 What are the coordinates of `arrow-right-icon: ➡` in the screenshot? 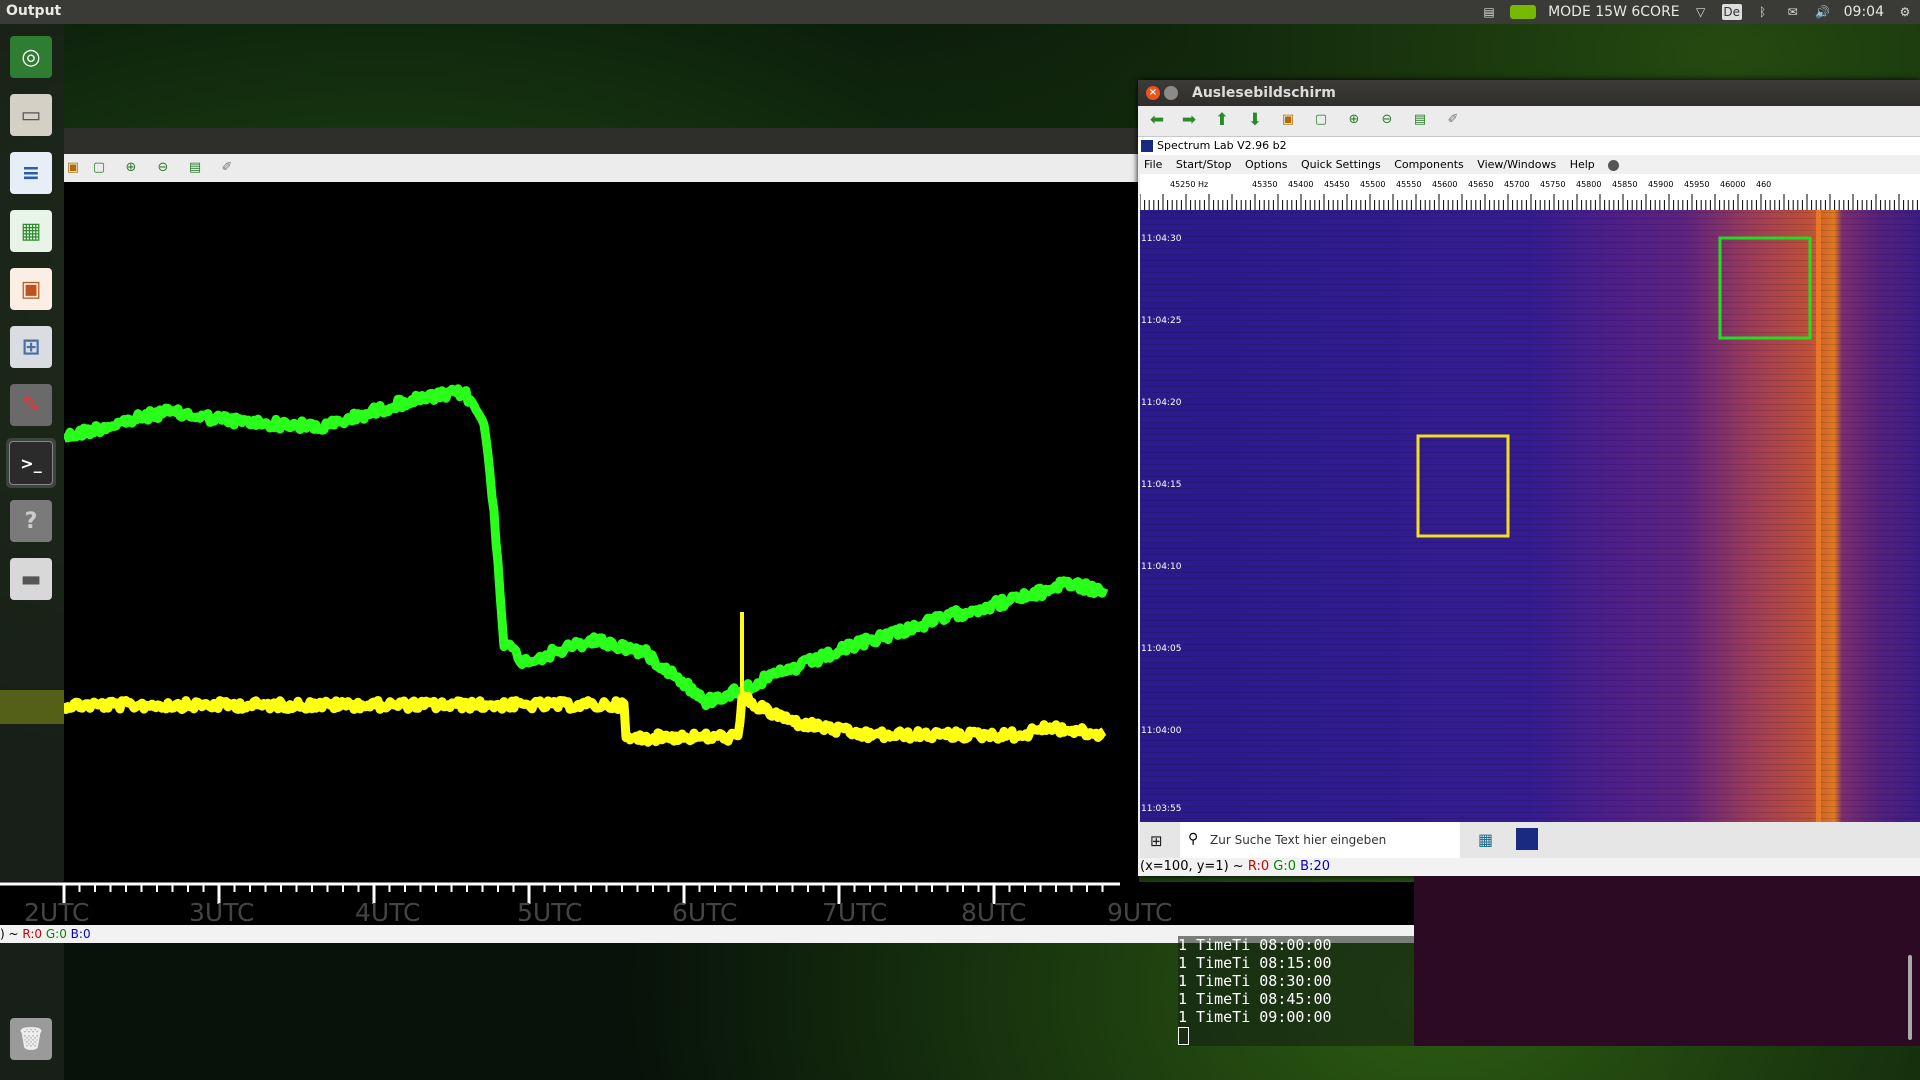 It's located at (1189, 120).